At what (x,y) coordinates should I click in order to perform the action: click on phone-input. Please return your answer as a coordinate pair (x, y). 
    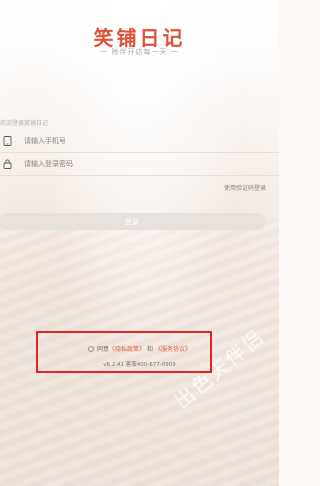
    Looking at the image, I should click on (134, 141).